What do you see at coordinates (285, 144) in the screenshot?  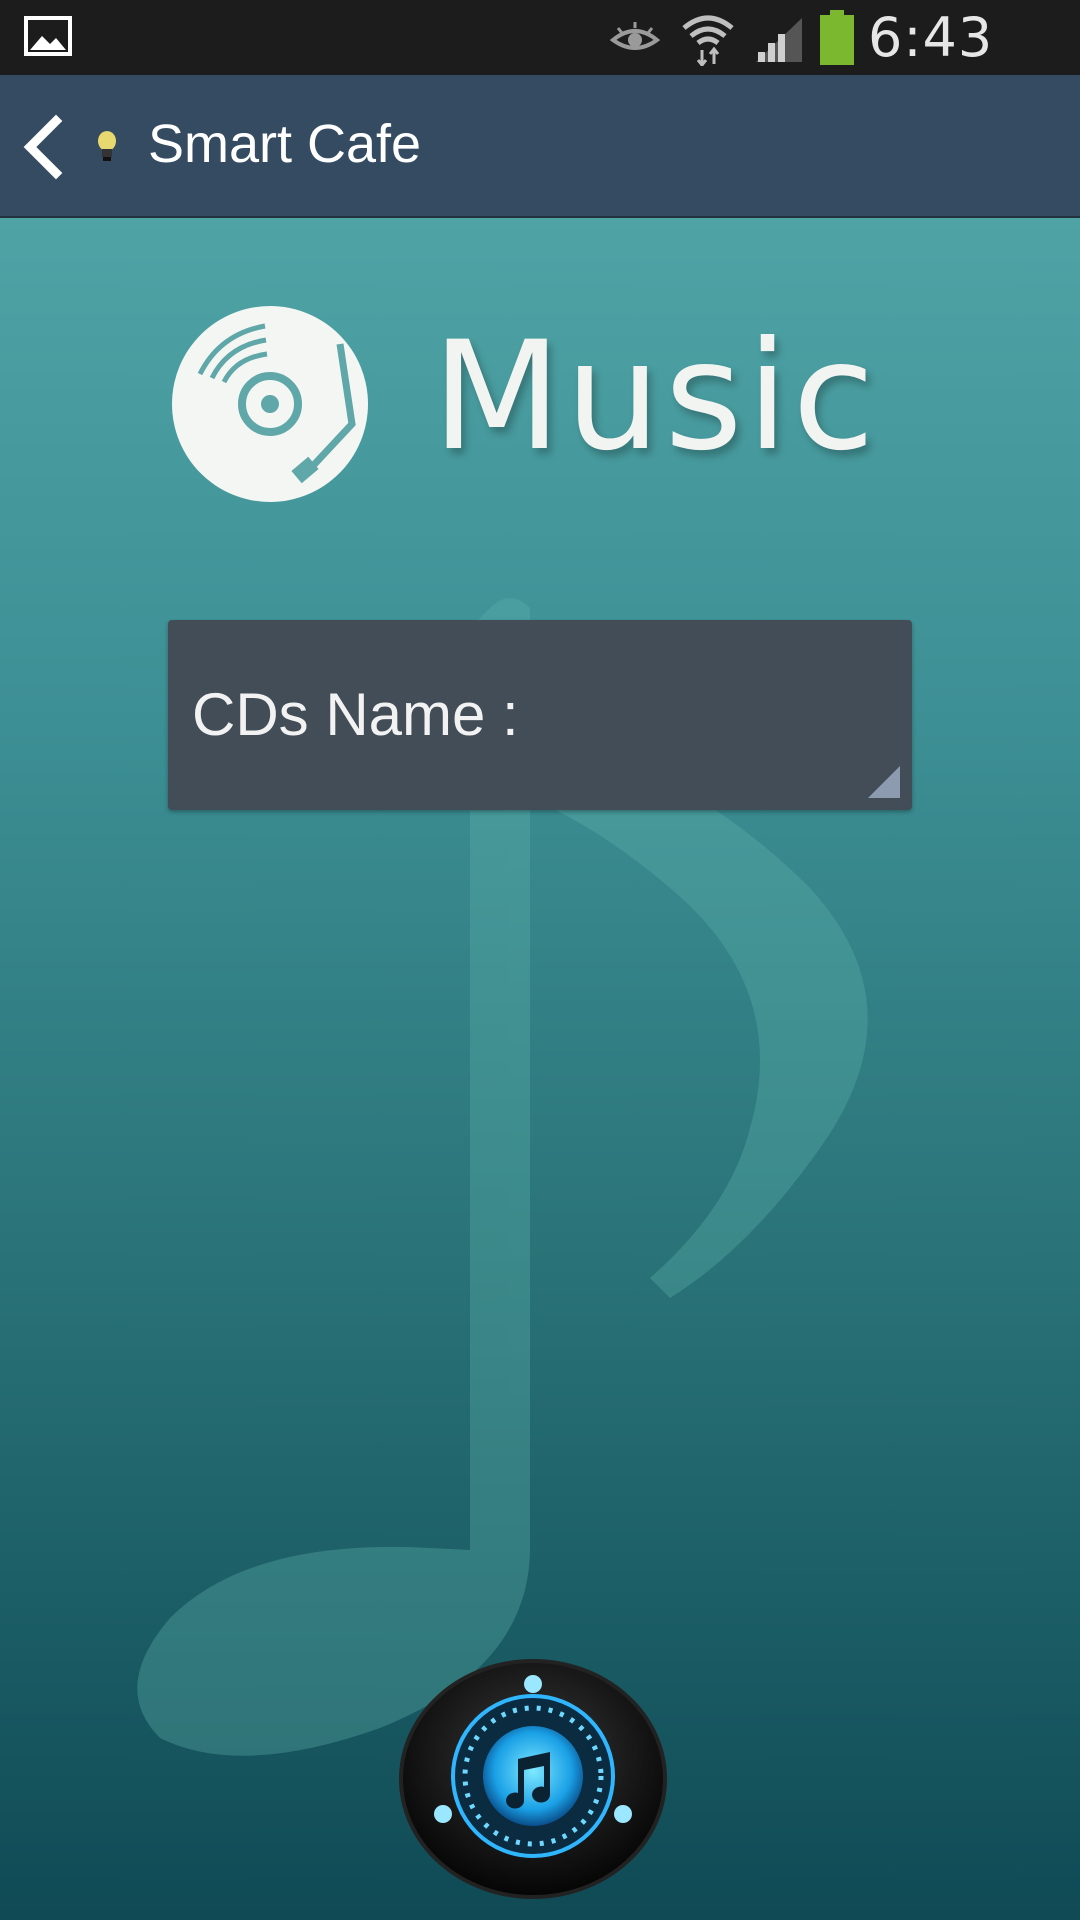 I see `app-title: Smart Cafe` at bounding box center [285, 144].